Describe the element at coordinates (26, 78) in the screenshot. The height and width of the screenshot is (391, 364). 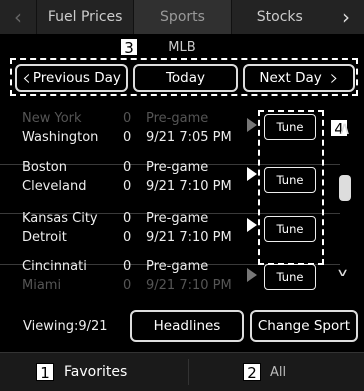
I see `chevron-left-icon: ‹` at that location.